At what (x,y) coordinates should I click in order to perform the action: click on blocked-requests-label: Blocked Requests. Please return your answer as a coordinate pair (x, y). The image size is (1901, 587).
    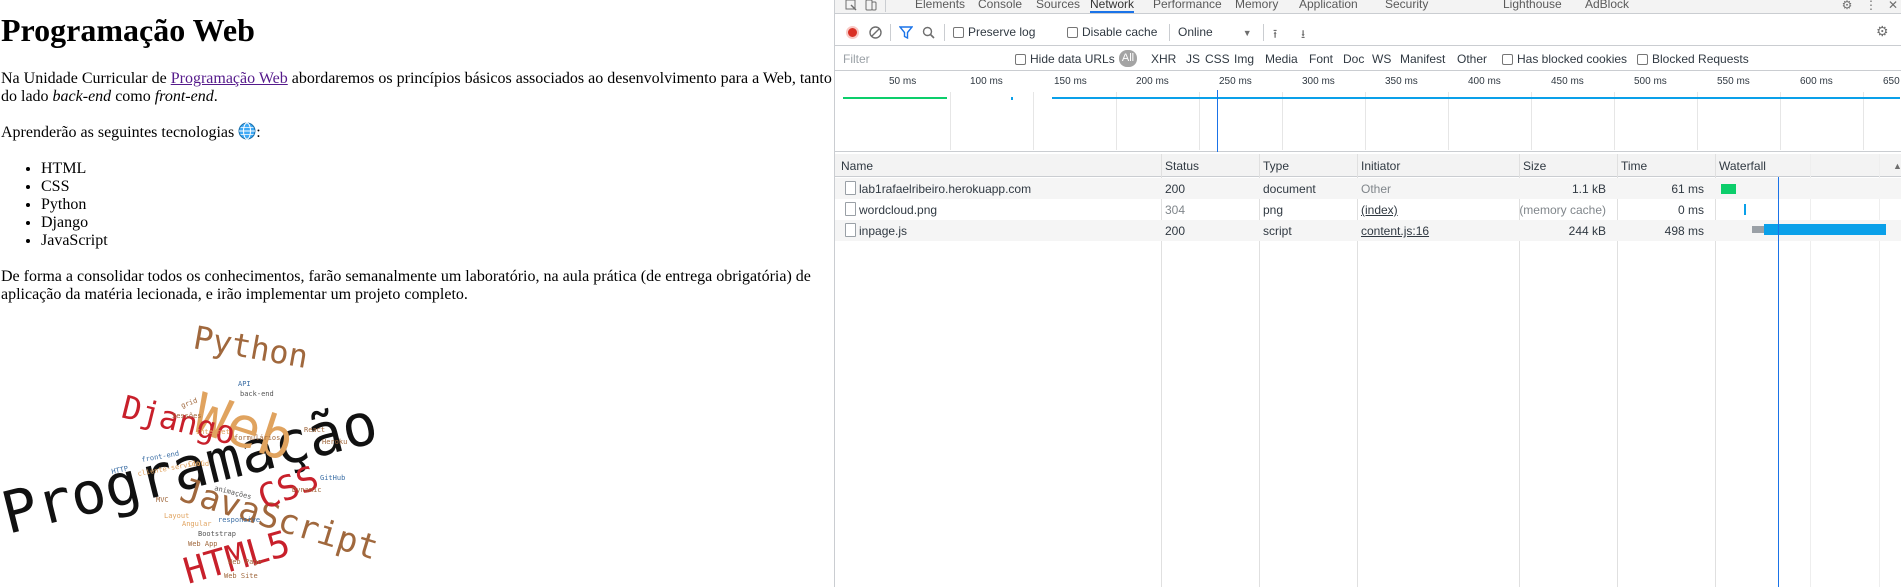
    Looking at the image, I should click on (1700, 59).